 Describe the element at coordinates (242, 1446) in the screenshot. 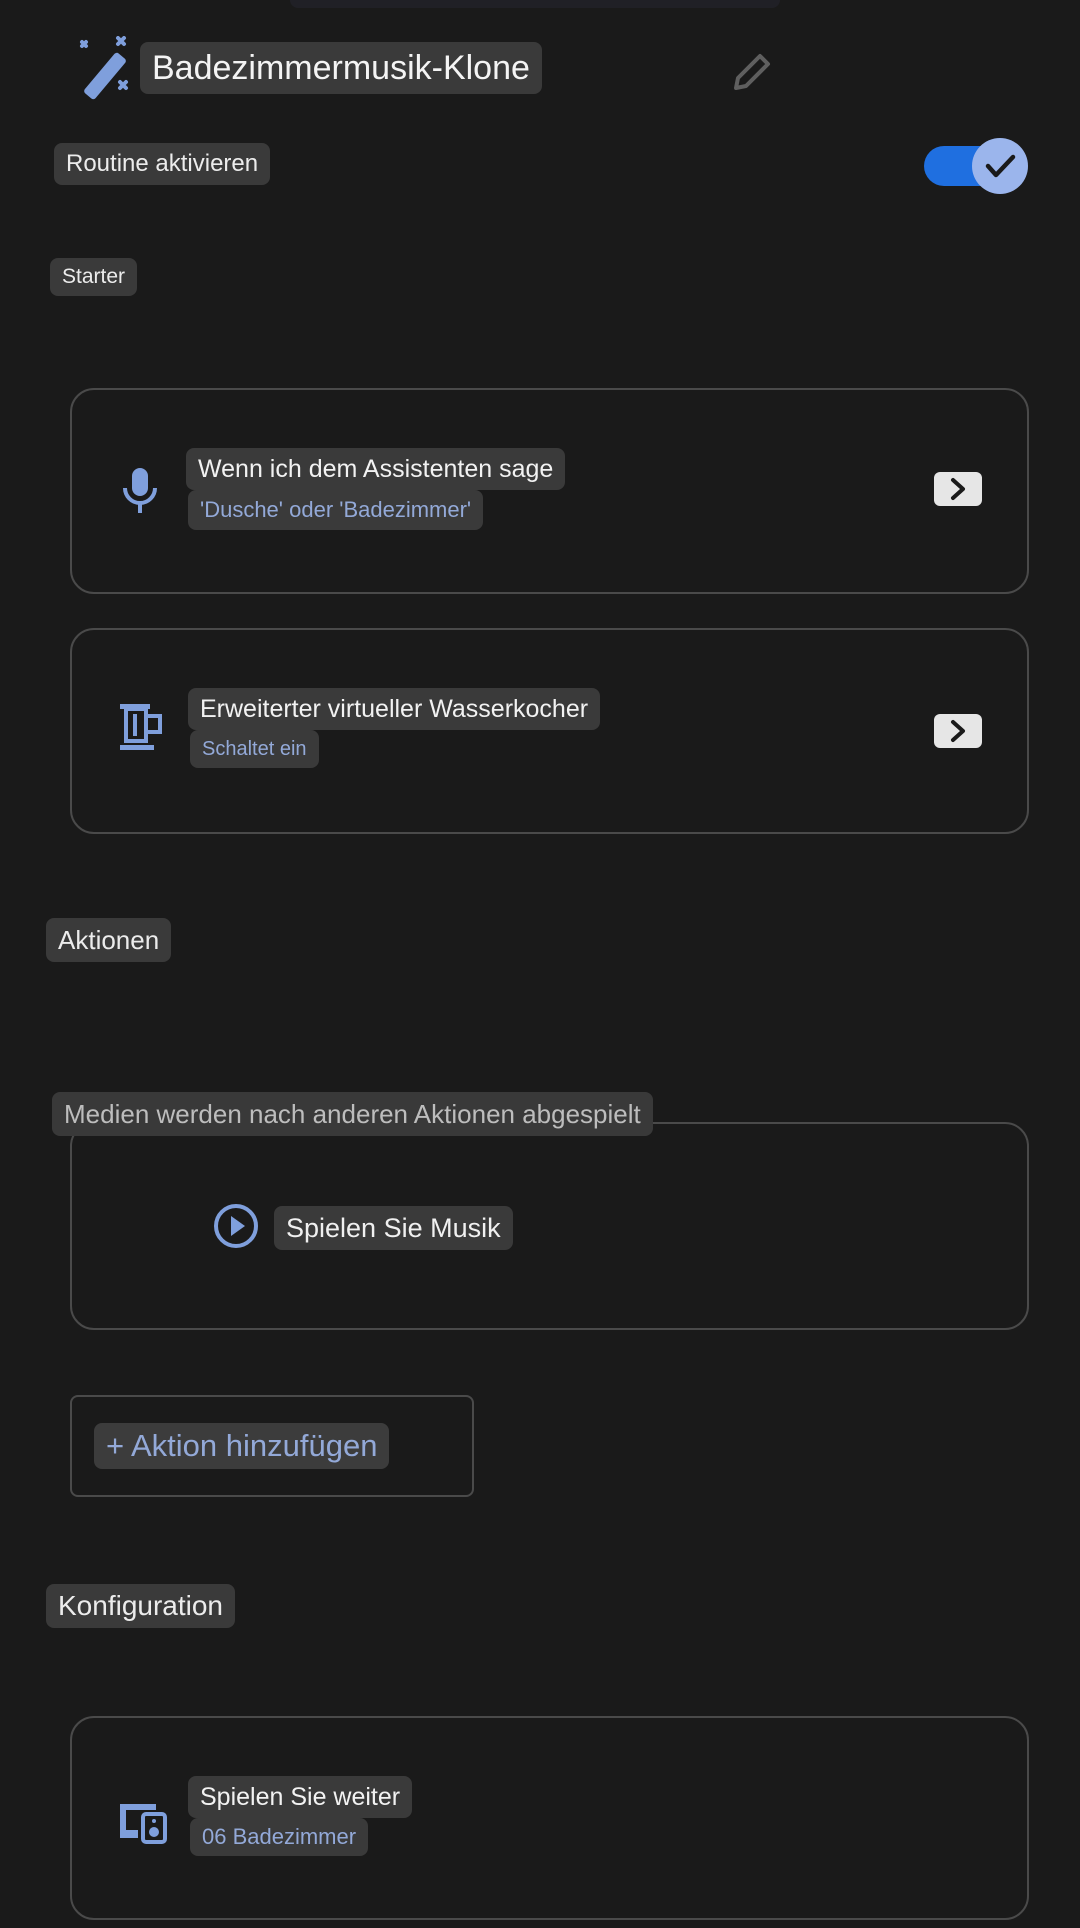

I see `add-action-label: + Aktion hinzufügen` at that location.